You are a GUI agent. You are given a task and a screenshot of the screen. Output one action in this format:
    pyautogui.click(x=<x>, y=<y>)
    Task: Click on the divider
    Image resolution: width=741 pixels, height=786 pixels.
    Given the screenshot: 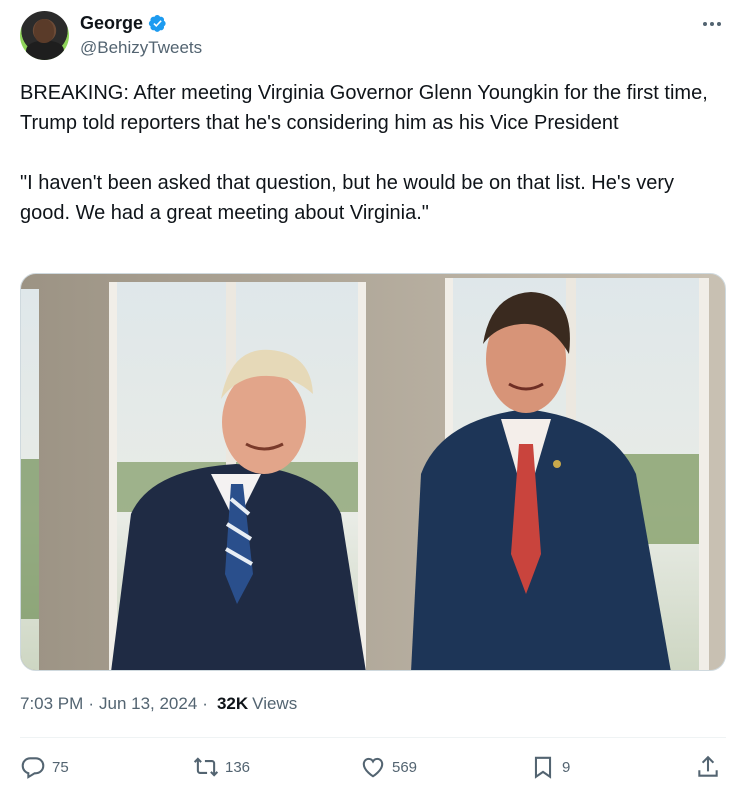 What is the action you would take?
    pyautogui.click(x=373, y=737)
    